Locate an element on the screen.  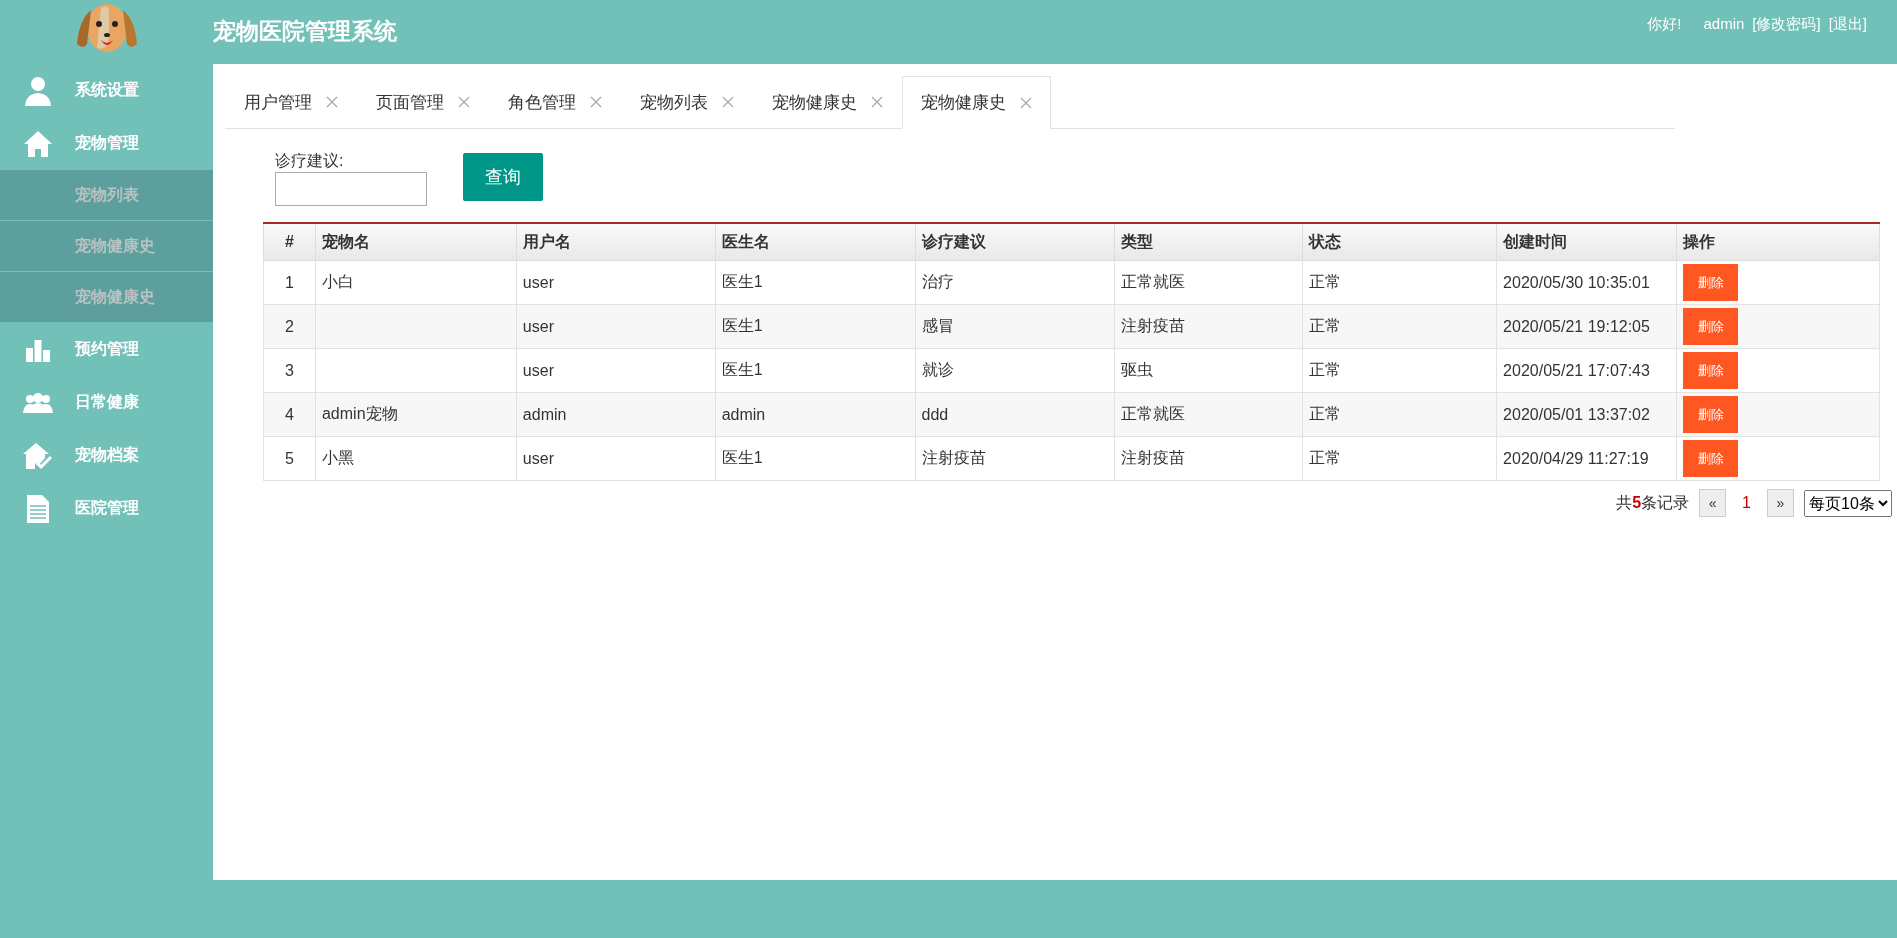
table-cell: 感冒 is located at coordinates (1015, 326).